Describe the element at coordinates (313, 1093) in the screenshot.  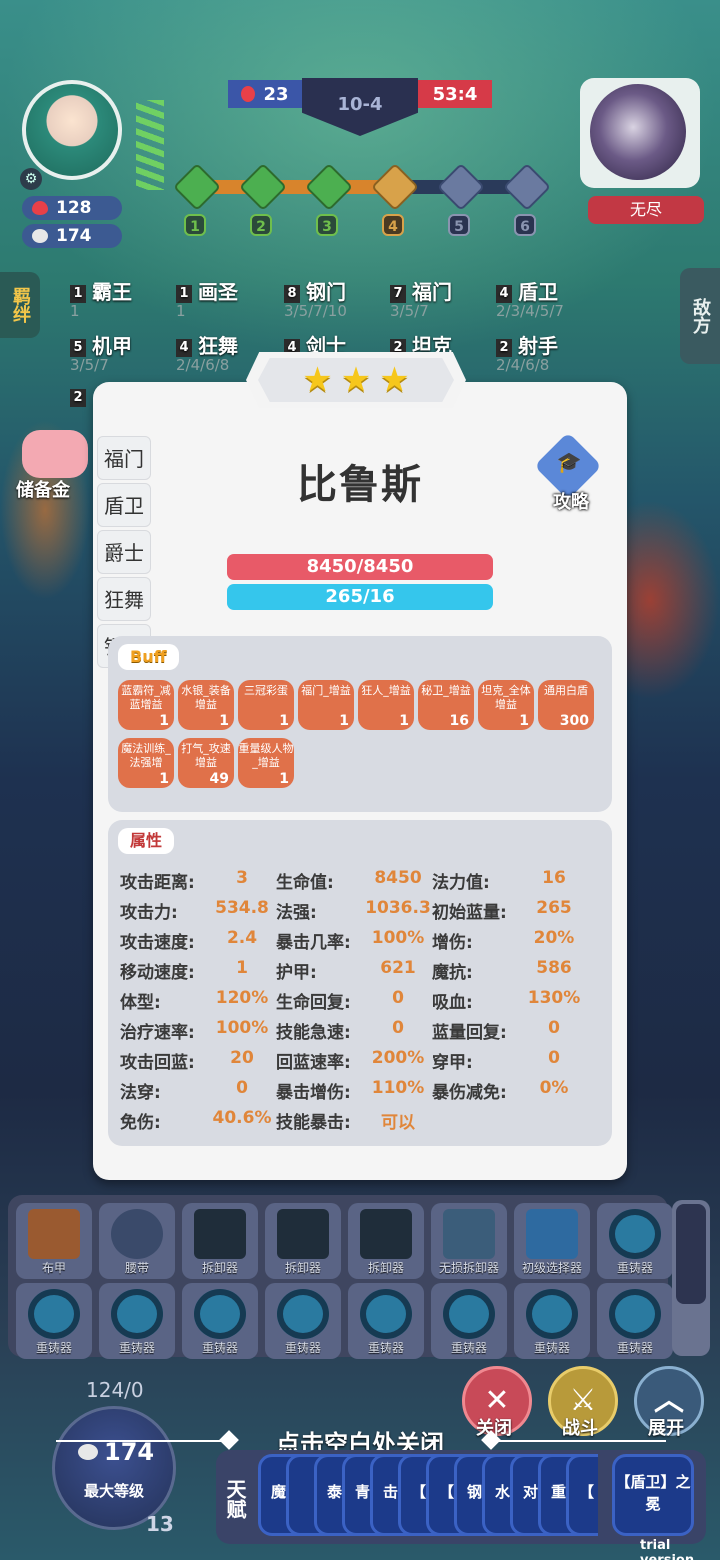
I see `attribute-key: 暴击增伤:` at that location.